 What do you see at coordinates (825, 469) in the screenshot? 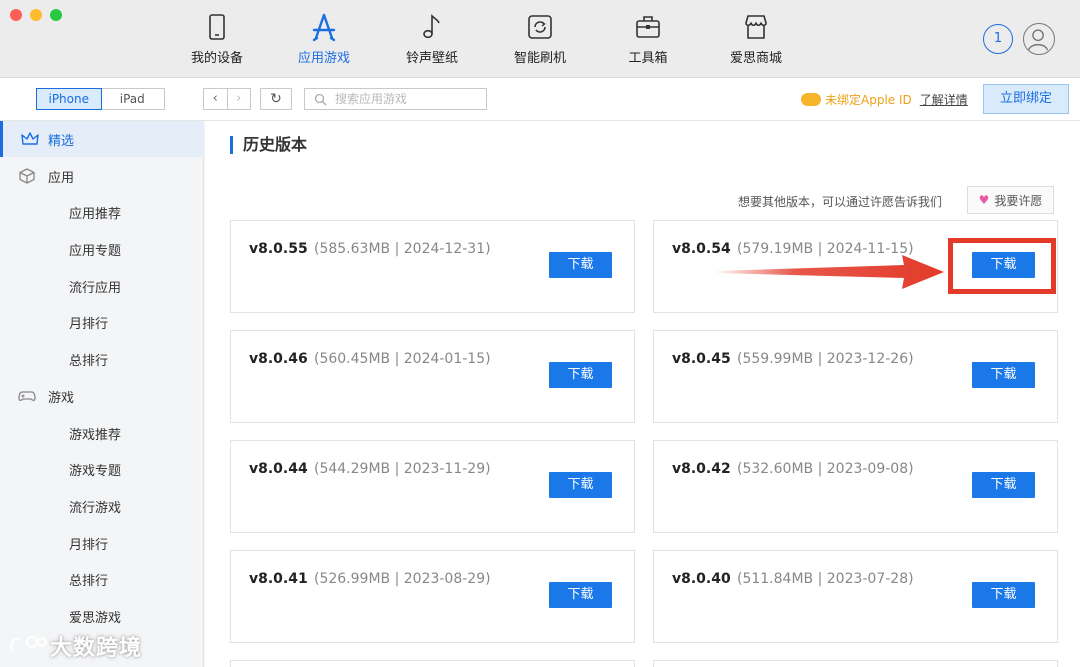
I see `version-meta: (532.60MB | 2023-09-08)` at bounding box center [825, 469].